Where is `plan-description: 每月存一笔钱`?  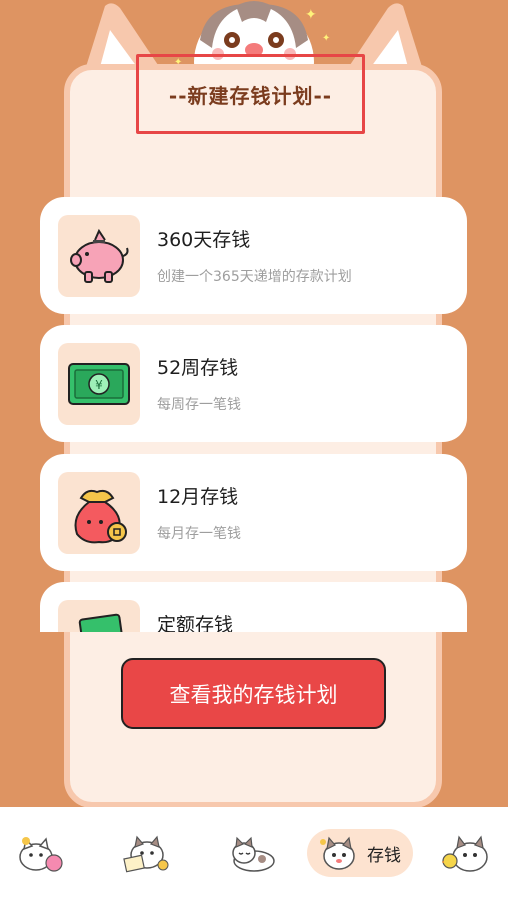
plan-description: 每月存一笔钱 is located at coordinates (199, 534).